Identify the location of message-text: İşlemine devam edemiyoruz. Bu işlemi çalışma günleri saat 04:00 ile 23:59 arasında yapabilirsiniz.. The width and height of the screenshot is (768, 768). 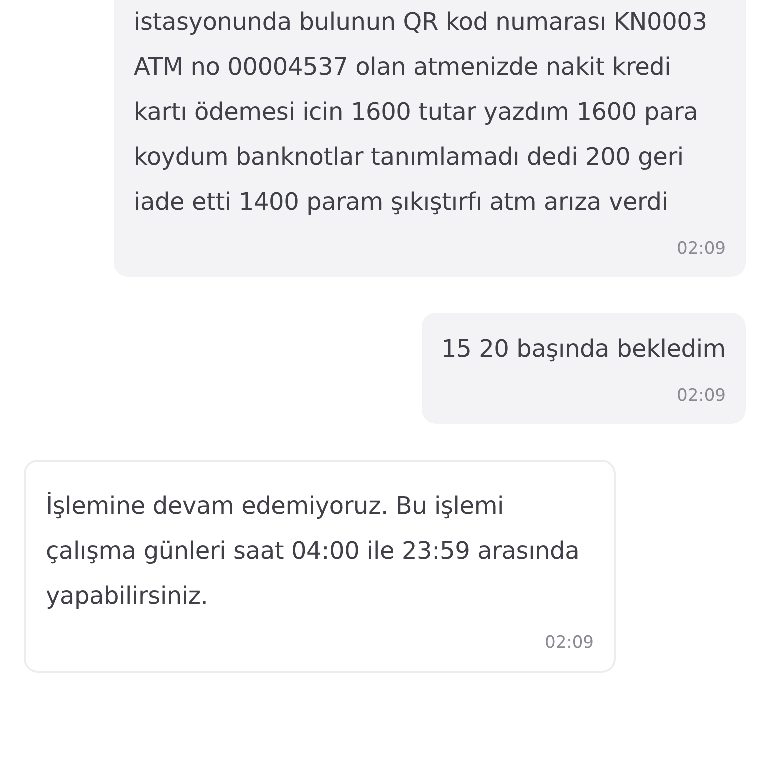
(313, 551).